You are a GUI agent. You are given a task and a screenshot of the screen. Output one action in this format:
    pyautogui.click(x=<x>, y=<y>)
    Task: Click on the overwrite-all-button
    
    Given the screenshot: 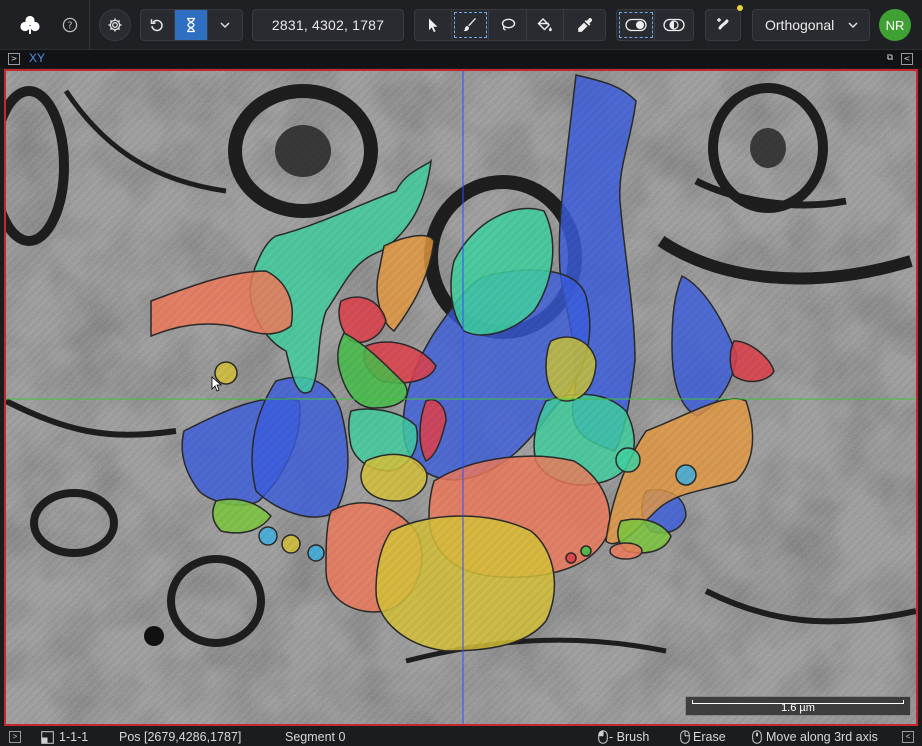 What is the action you would take?
    pyautogui.click(x=636, y=25)
    